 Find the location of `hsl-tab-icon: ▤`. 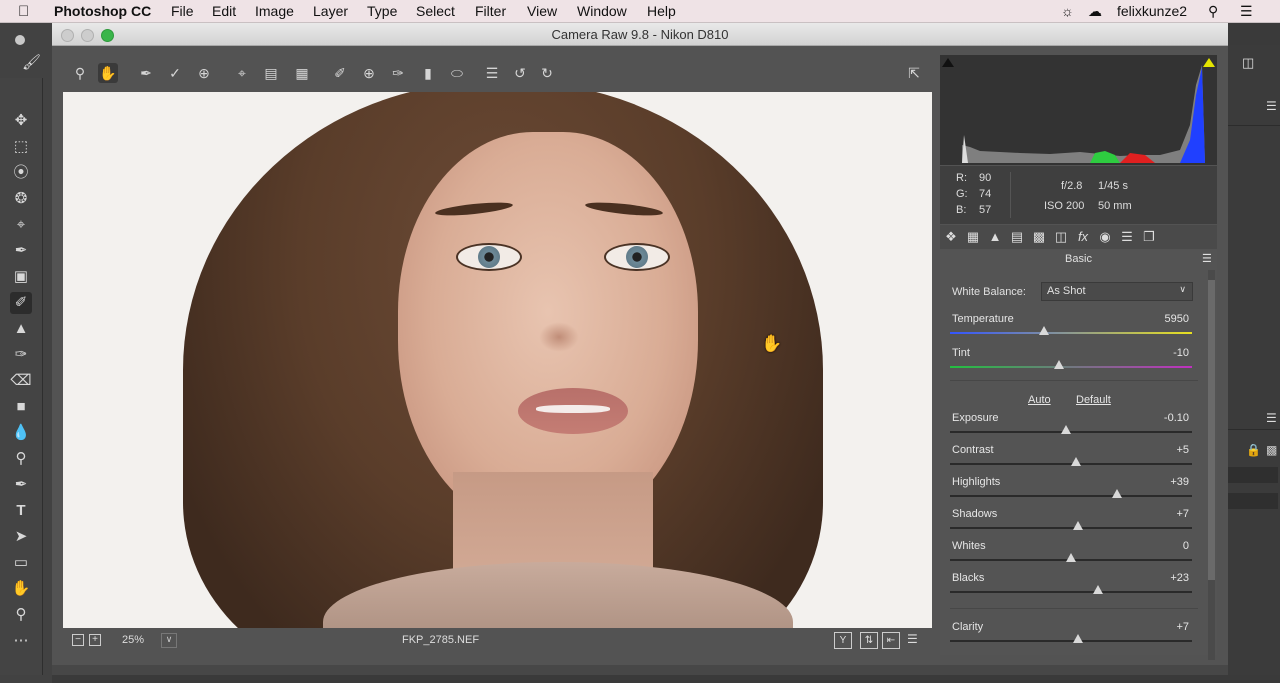

hsl-tab-icon: ▤ is located at coordinates (1017, 237).